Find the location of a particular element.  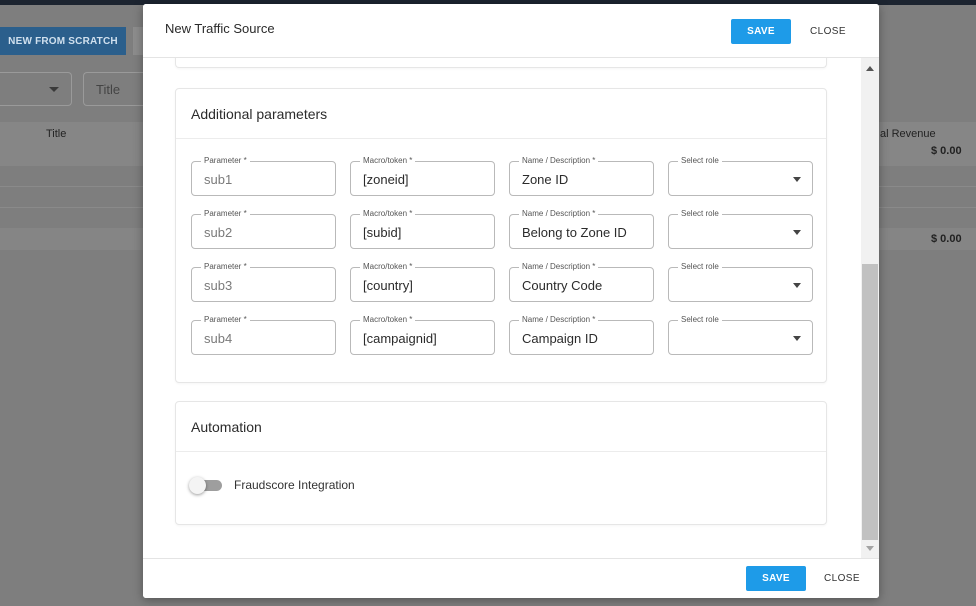

parameter-field: Parameter * sub1 is located at coordinates (263, 176).